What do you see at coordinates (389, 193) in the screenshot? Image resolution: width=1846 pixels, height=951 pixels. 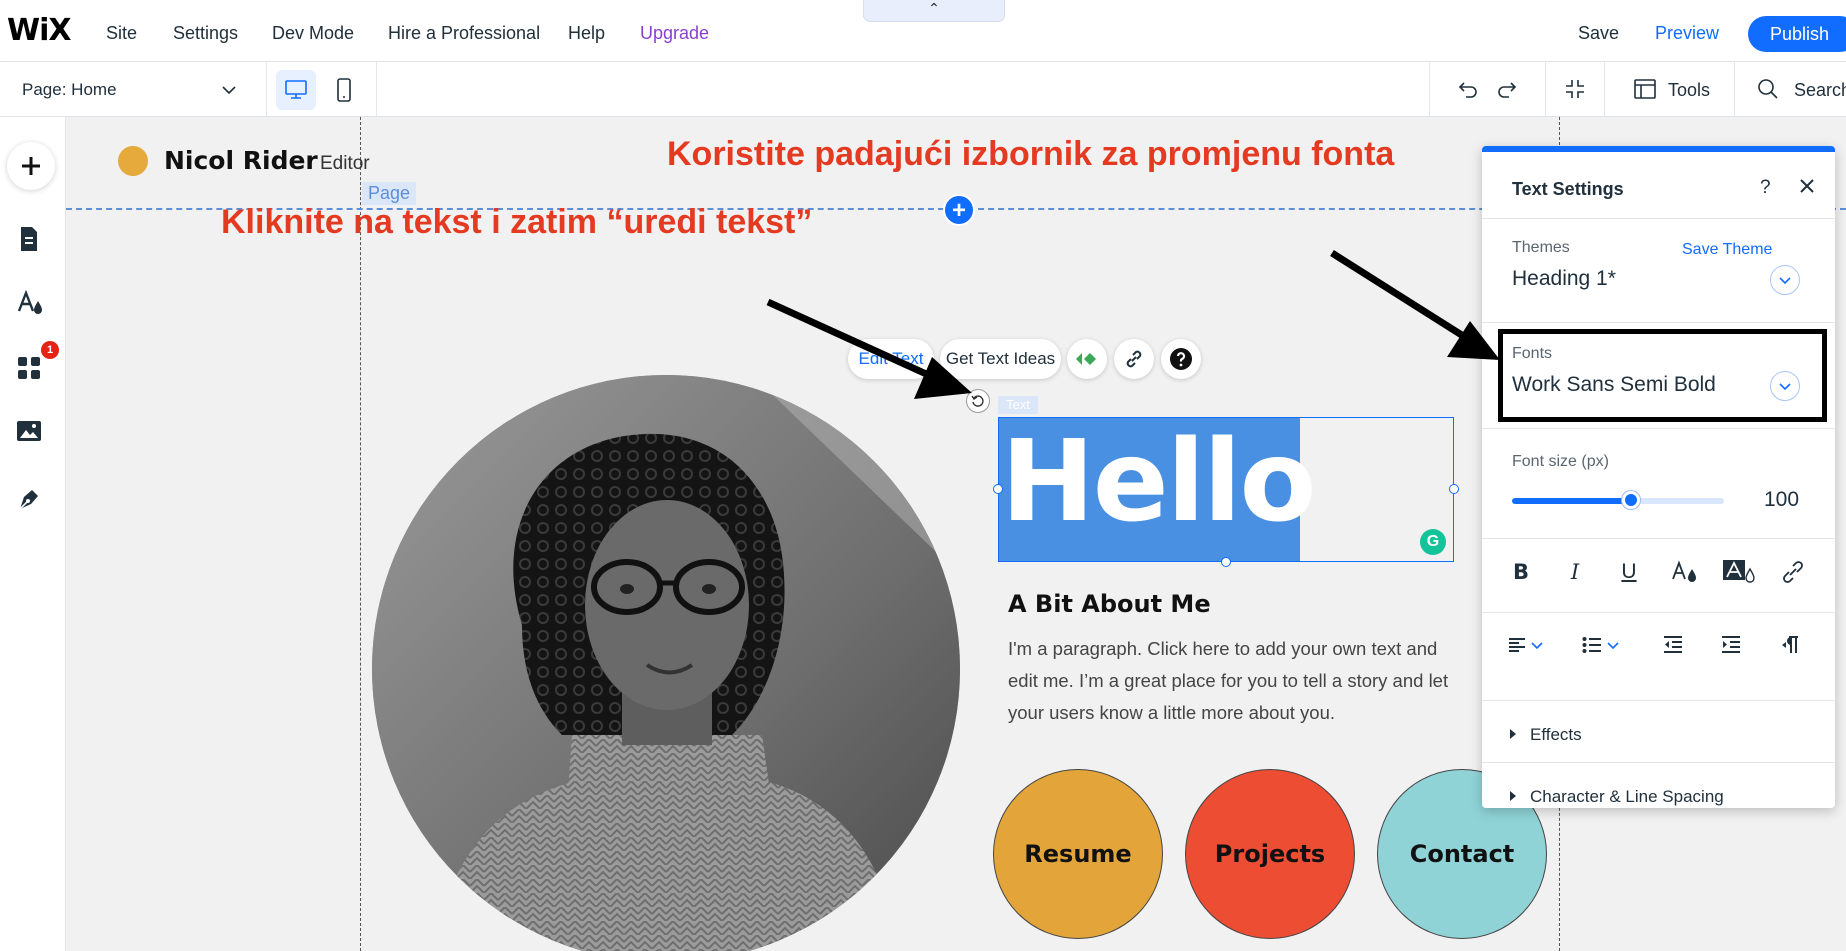 I see `page-tag: Page` at bounding box center [389, 193].